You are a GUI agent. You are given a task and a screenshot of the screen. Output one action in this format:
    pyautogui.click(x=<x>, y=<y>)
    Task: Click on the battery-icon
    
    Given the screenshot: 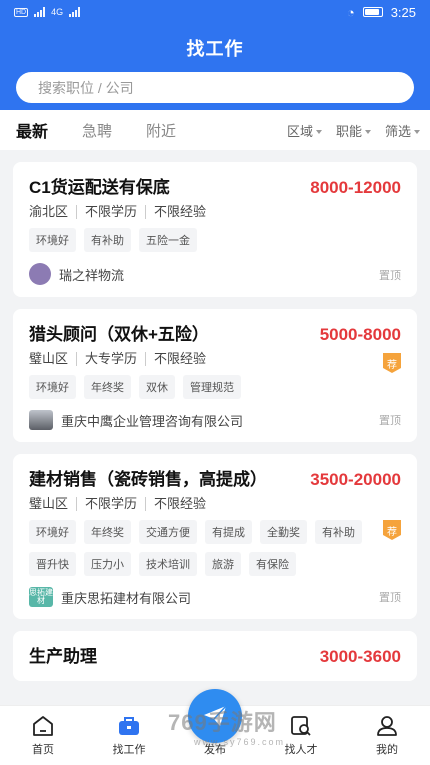 What is the action you would take?
    pyautogui.click(x=372, y=12)
    